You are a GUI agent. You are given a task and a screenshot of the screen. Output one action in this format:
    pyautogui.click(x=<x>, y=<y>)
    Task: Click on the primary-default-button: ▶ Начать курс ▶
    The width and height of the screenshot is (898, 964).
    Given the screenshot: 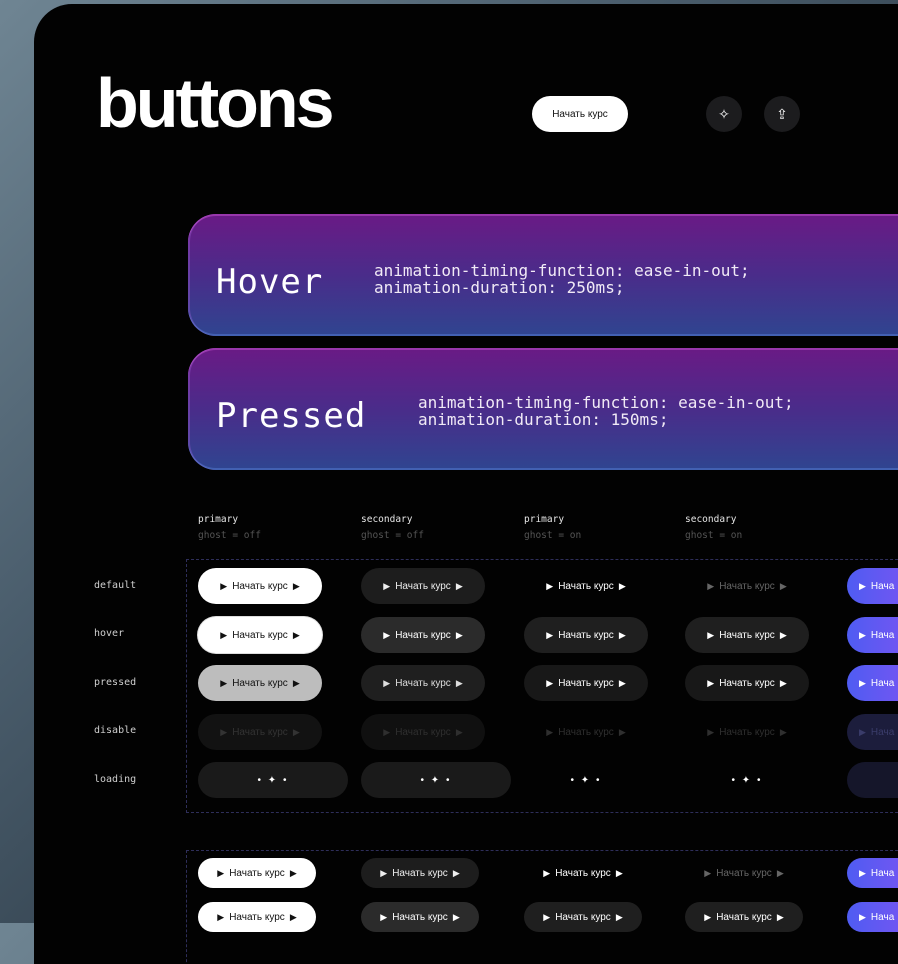 What is the action you would take?
    pyautogui.click(x=260, y=586)
    